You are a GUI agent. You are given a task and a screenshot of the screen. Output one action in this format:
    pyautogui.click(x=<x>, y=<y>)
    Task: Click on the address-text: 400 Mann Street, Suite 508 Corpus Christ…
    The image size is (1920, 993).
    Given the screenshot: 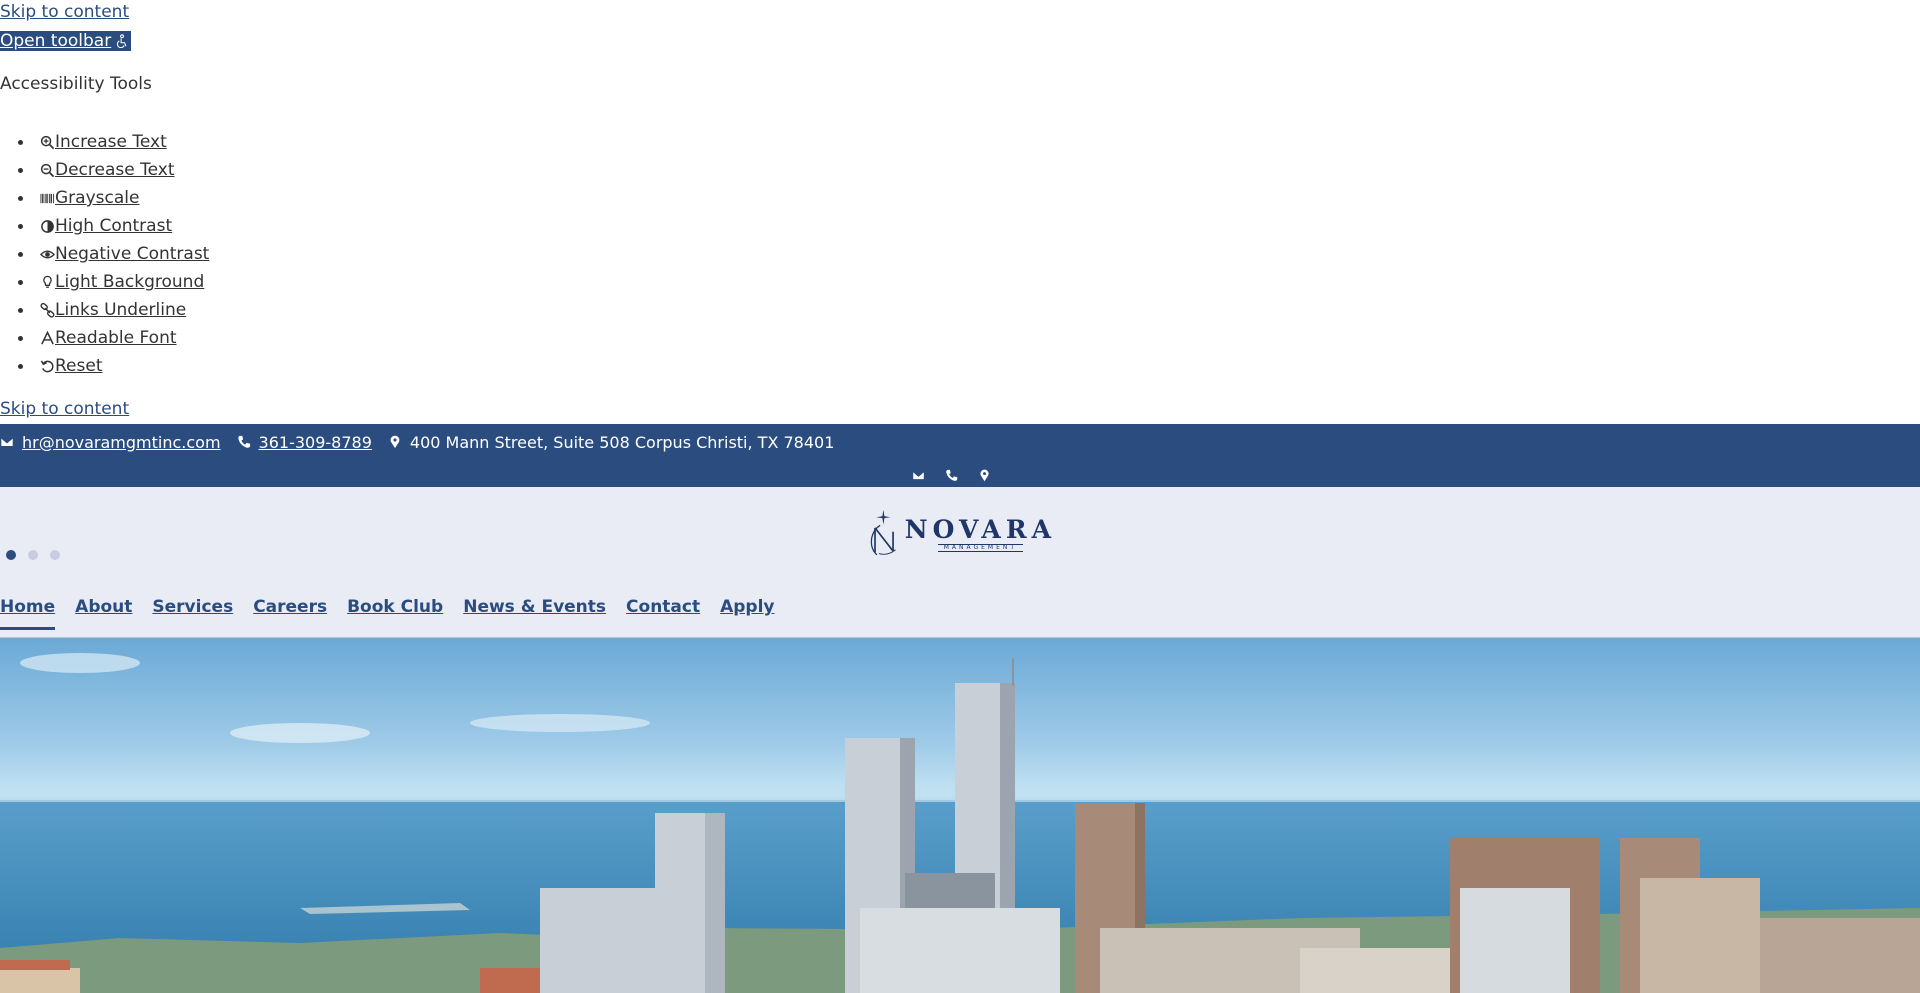 What is the action you would take?
    pyautogui.click(x=622, y=442)
    